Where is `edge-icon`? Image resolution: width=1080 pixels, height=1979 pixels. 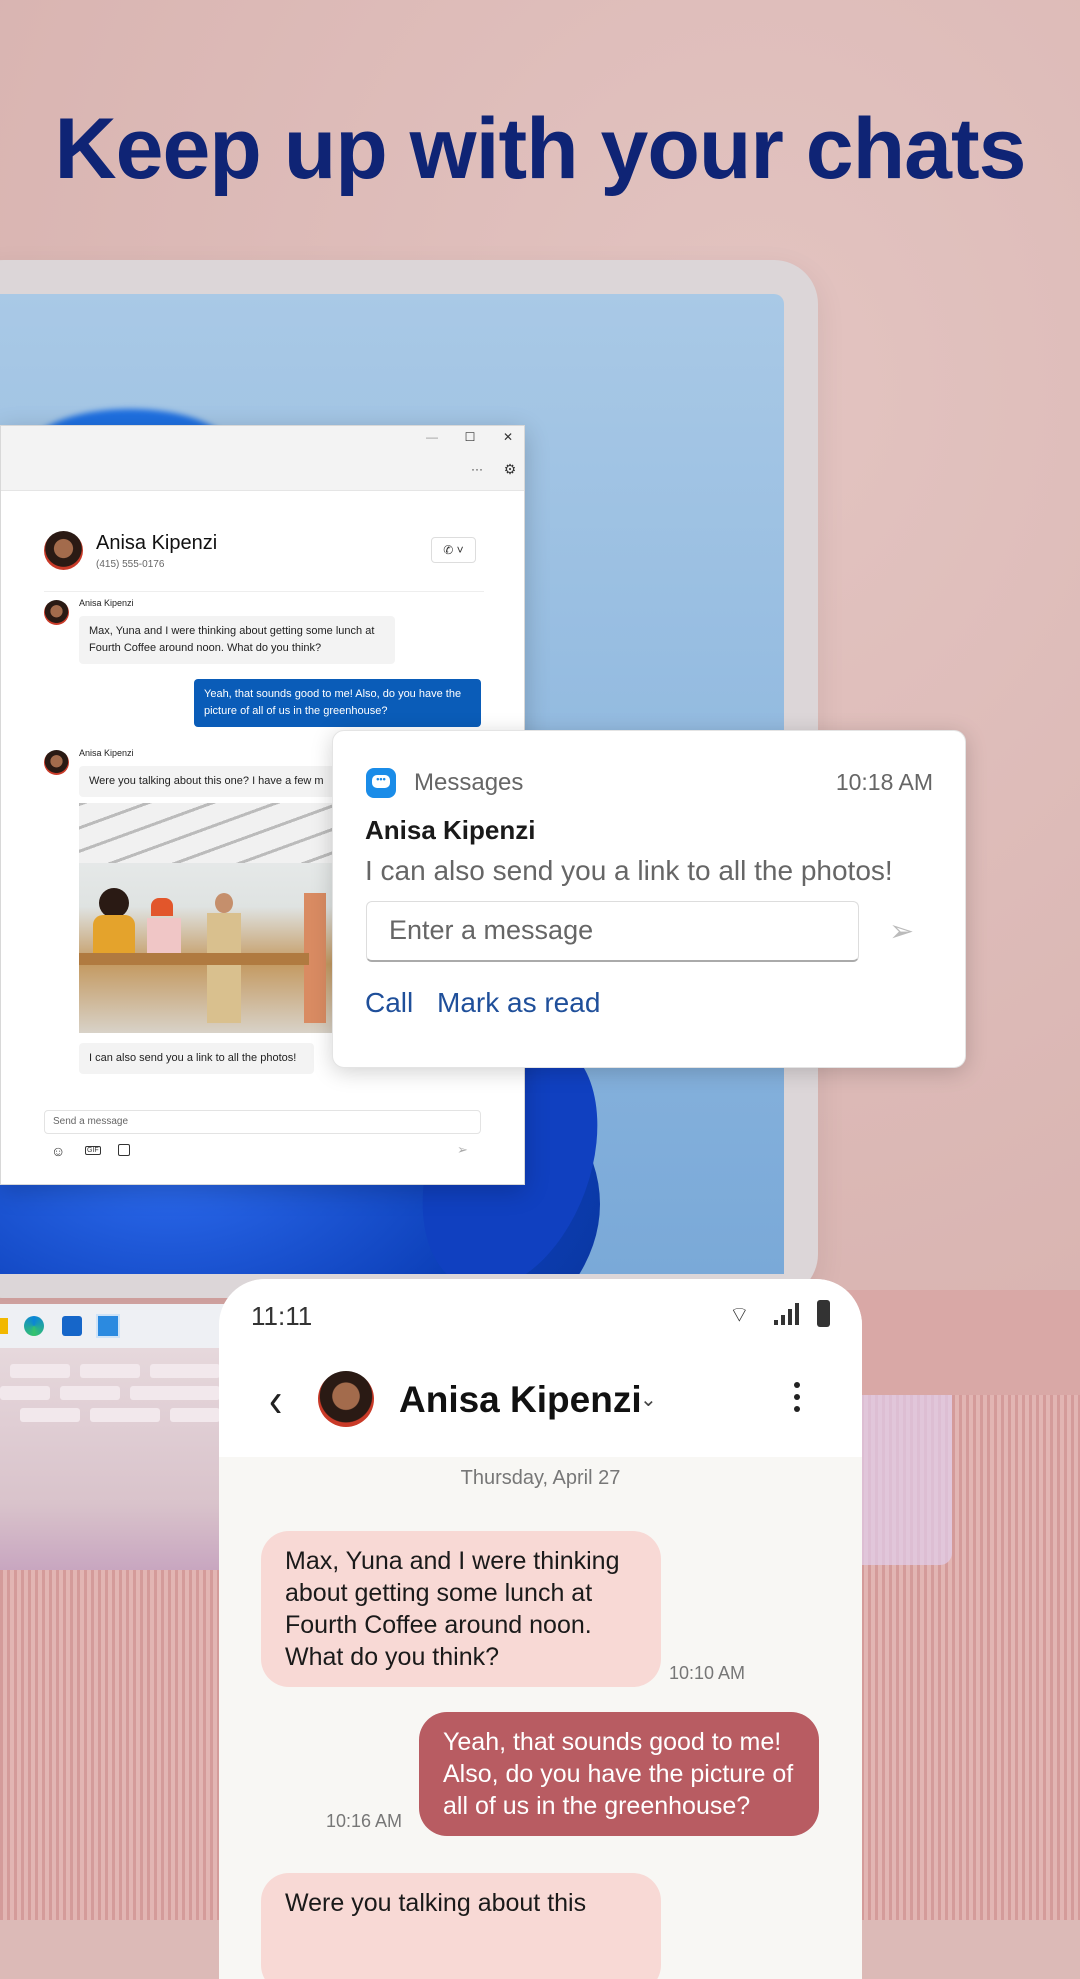 edge-icon is located at coordinates (34, 1326).